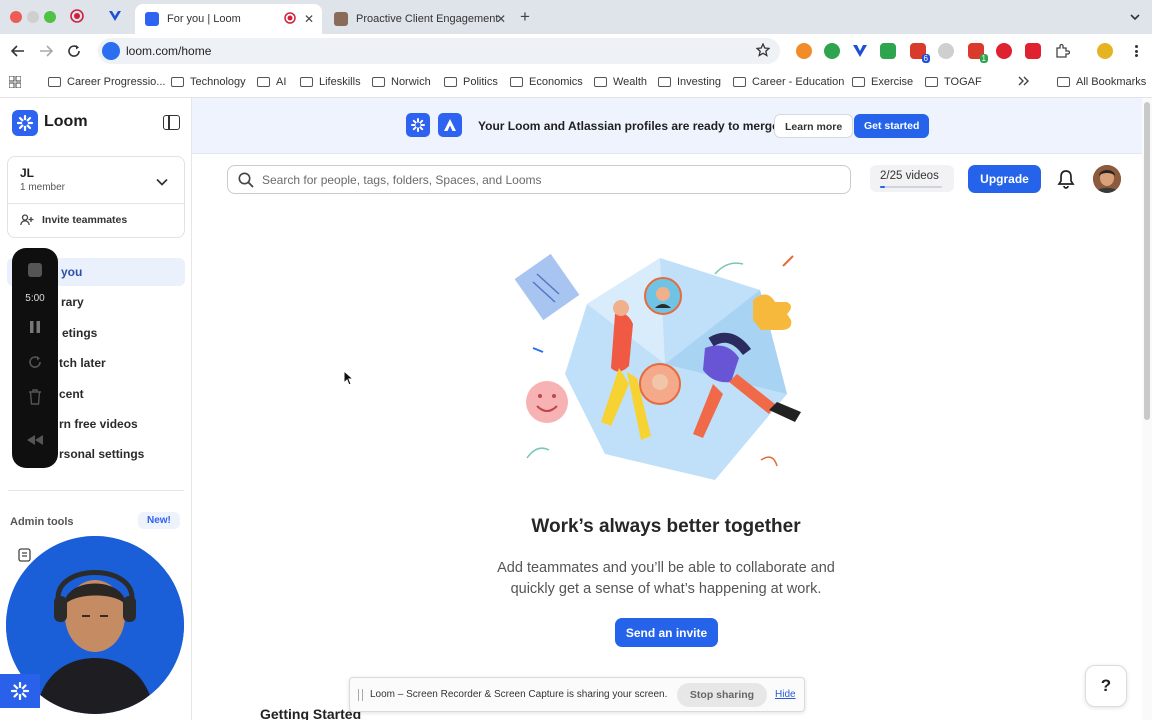 This screenshot has width=1152, height=720. What do you see at coordinates (162, 182) in the screenshot?
I see `chevron-down-icon` at bounding box center [162, 182].